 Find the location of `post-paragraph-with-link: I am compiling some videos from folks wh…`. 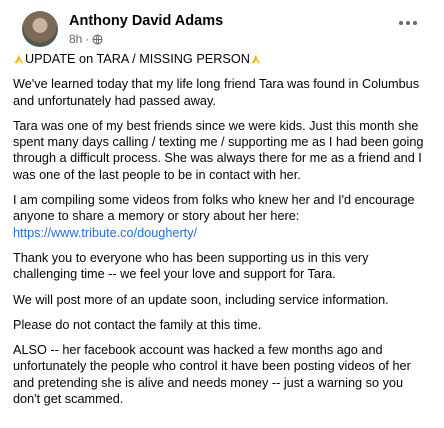

post-paragraph-with-link: I am compiling some videos from folks wh… is located at coordinates (223, 216).